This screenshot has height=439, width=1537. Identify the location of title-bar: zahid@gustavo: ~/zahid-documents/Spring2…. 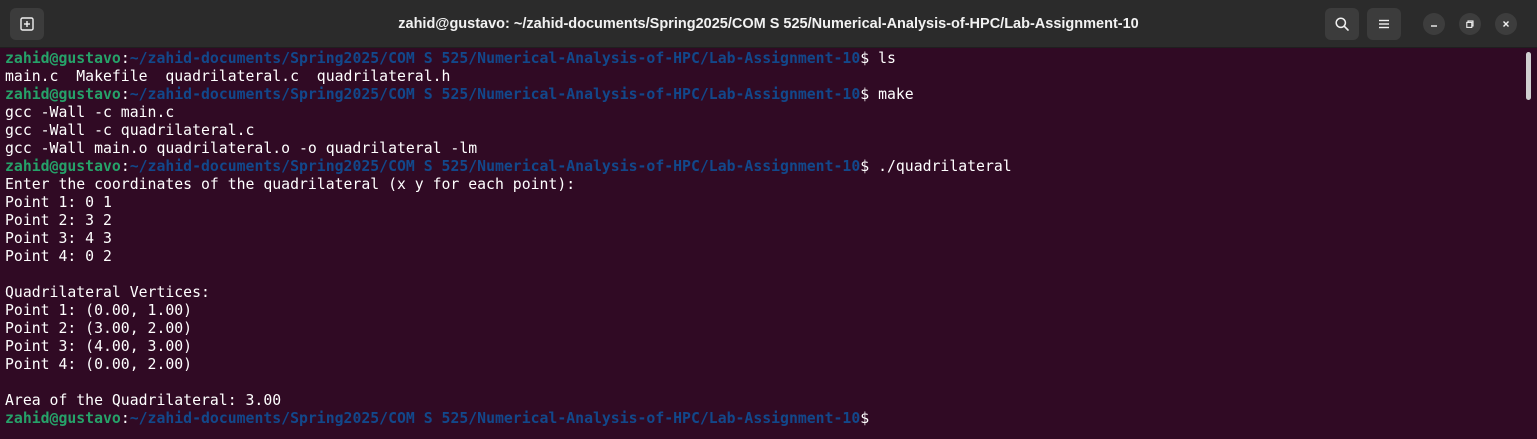
(768, 24).